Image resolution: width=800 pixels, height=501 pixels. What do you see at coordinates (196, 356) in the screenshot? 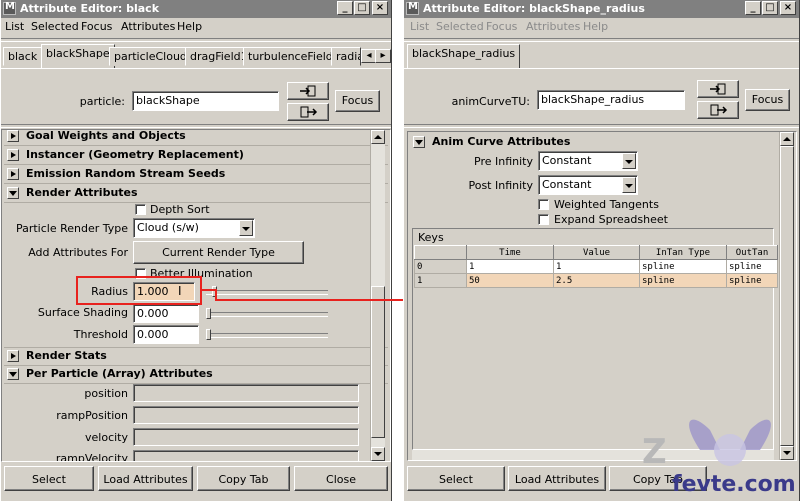
I see `section-render-stats: Render Stats` at bounding box center [196, 356].